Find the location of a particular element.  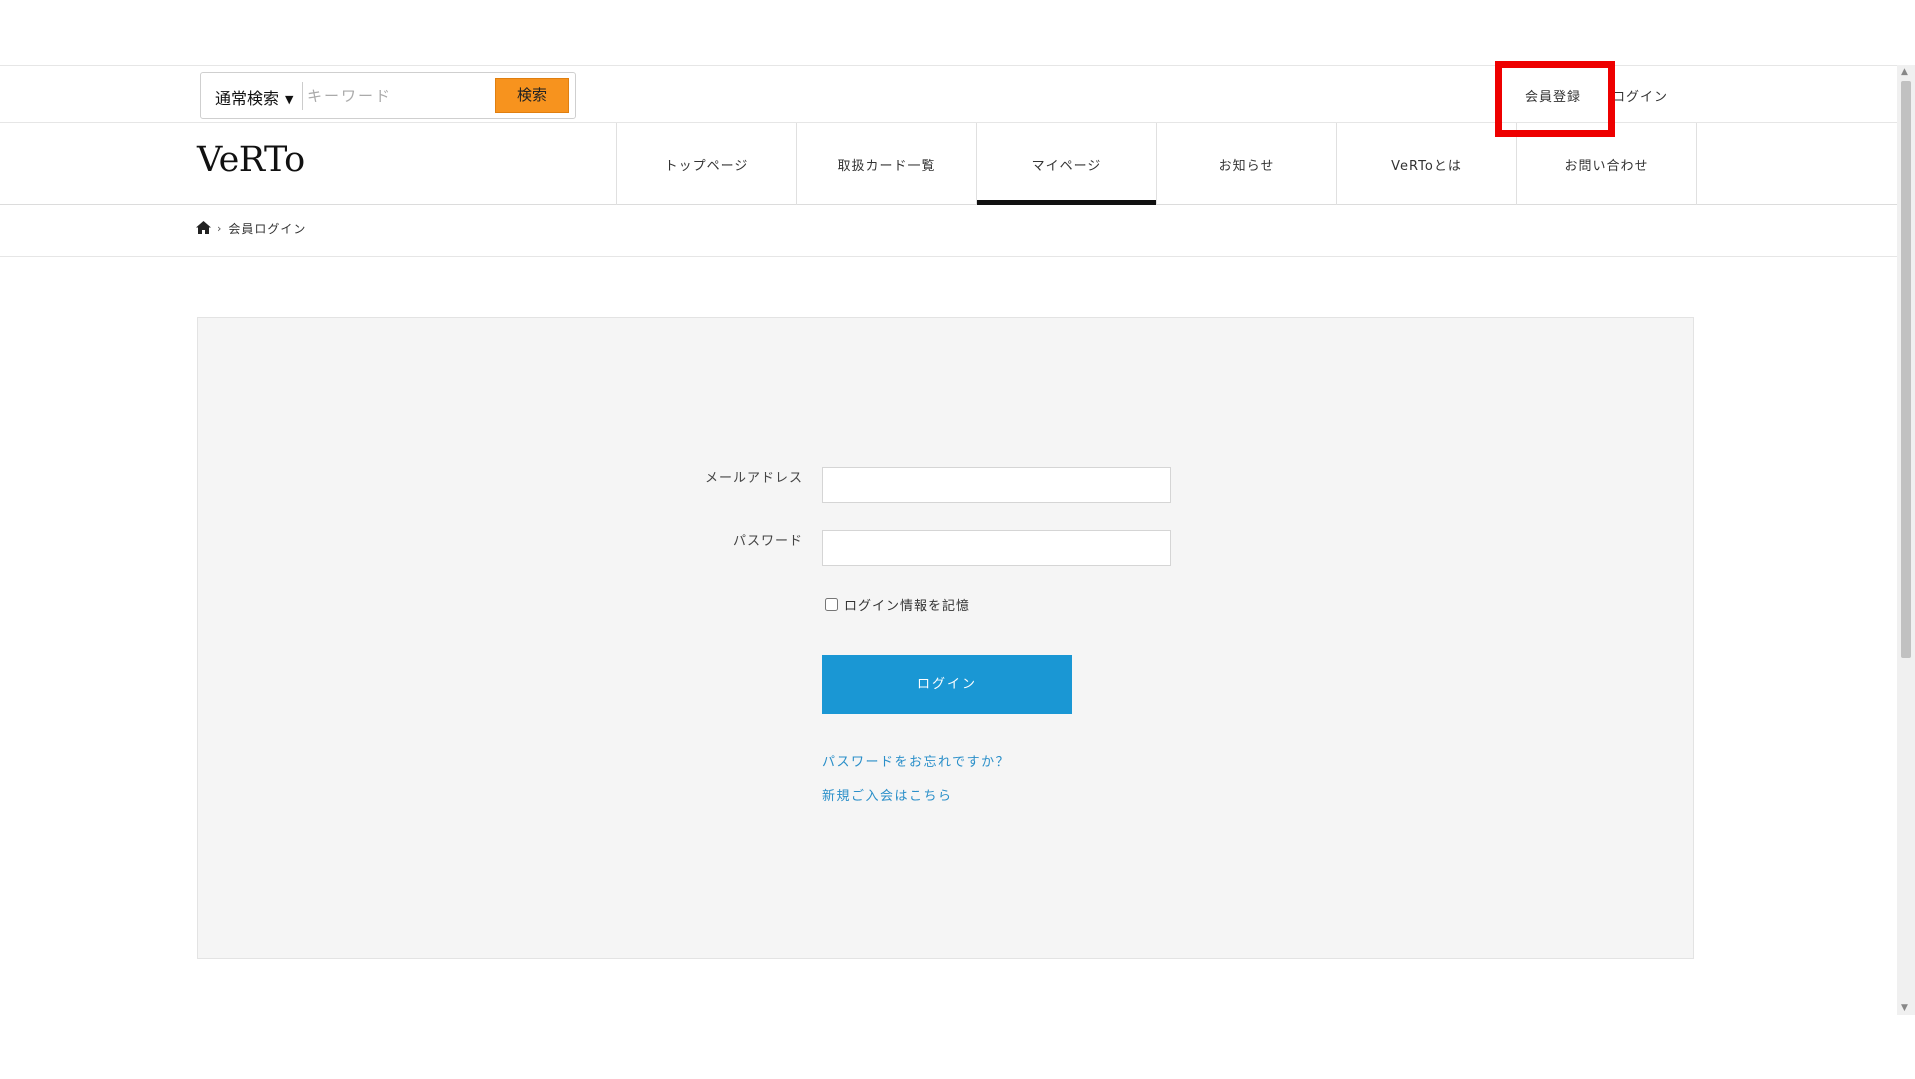

search-box: 通常検索 ▼ 検索 is located at coordinates (388, 95).